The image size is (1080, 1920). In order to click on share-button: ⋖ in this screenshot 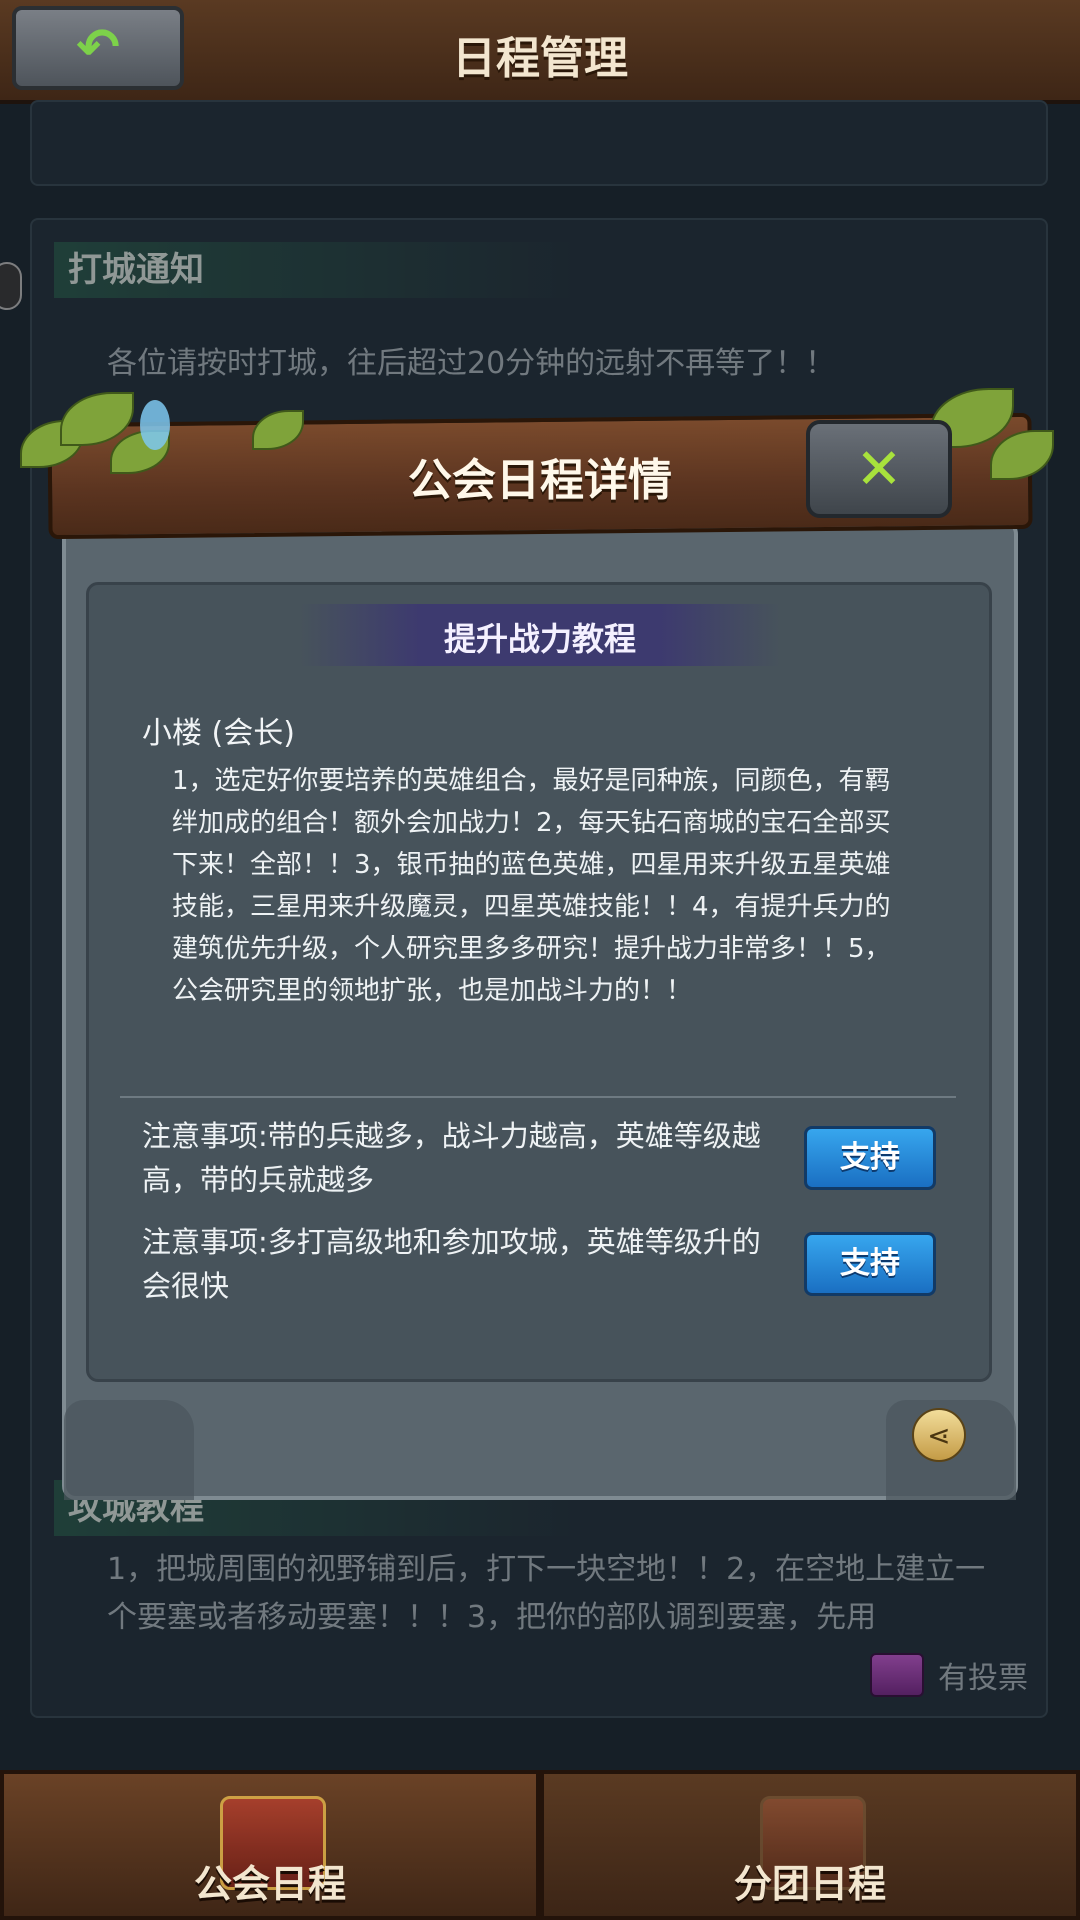, I will do `click(939, 1435)`.